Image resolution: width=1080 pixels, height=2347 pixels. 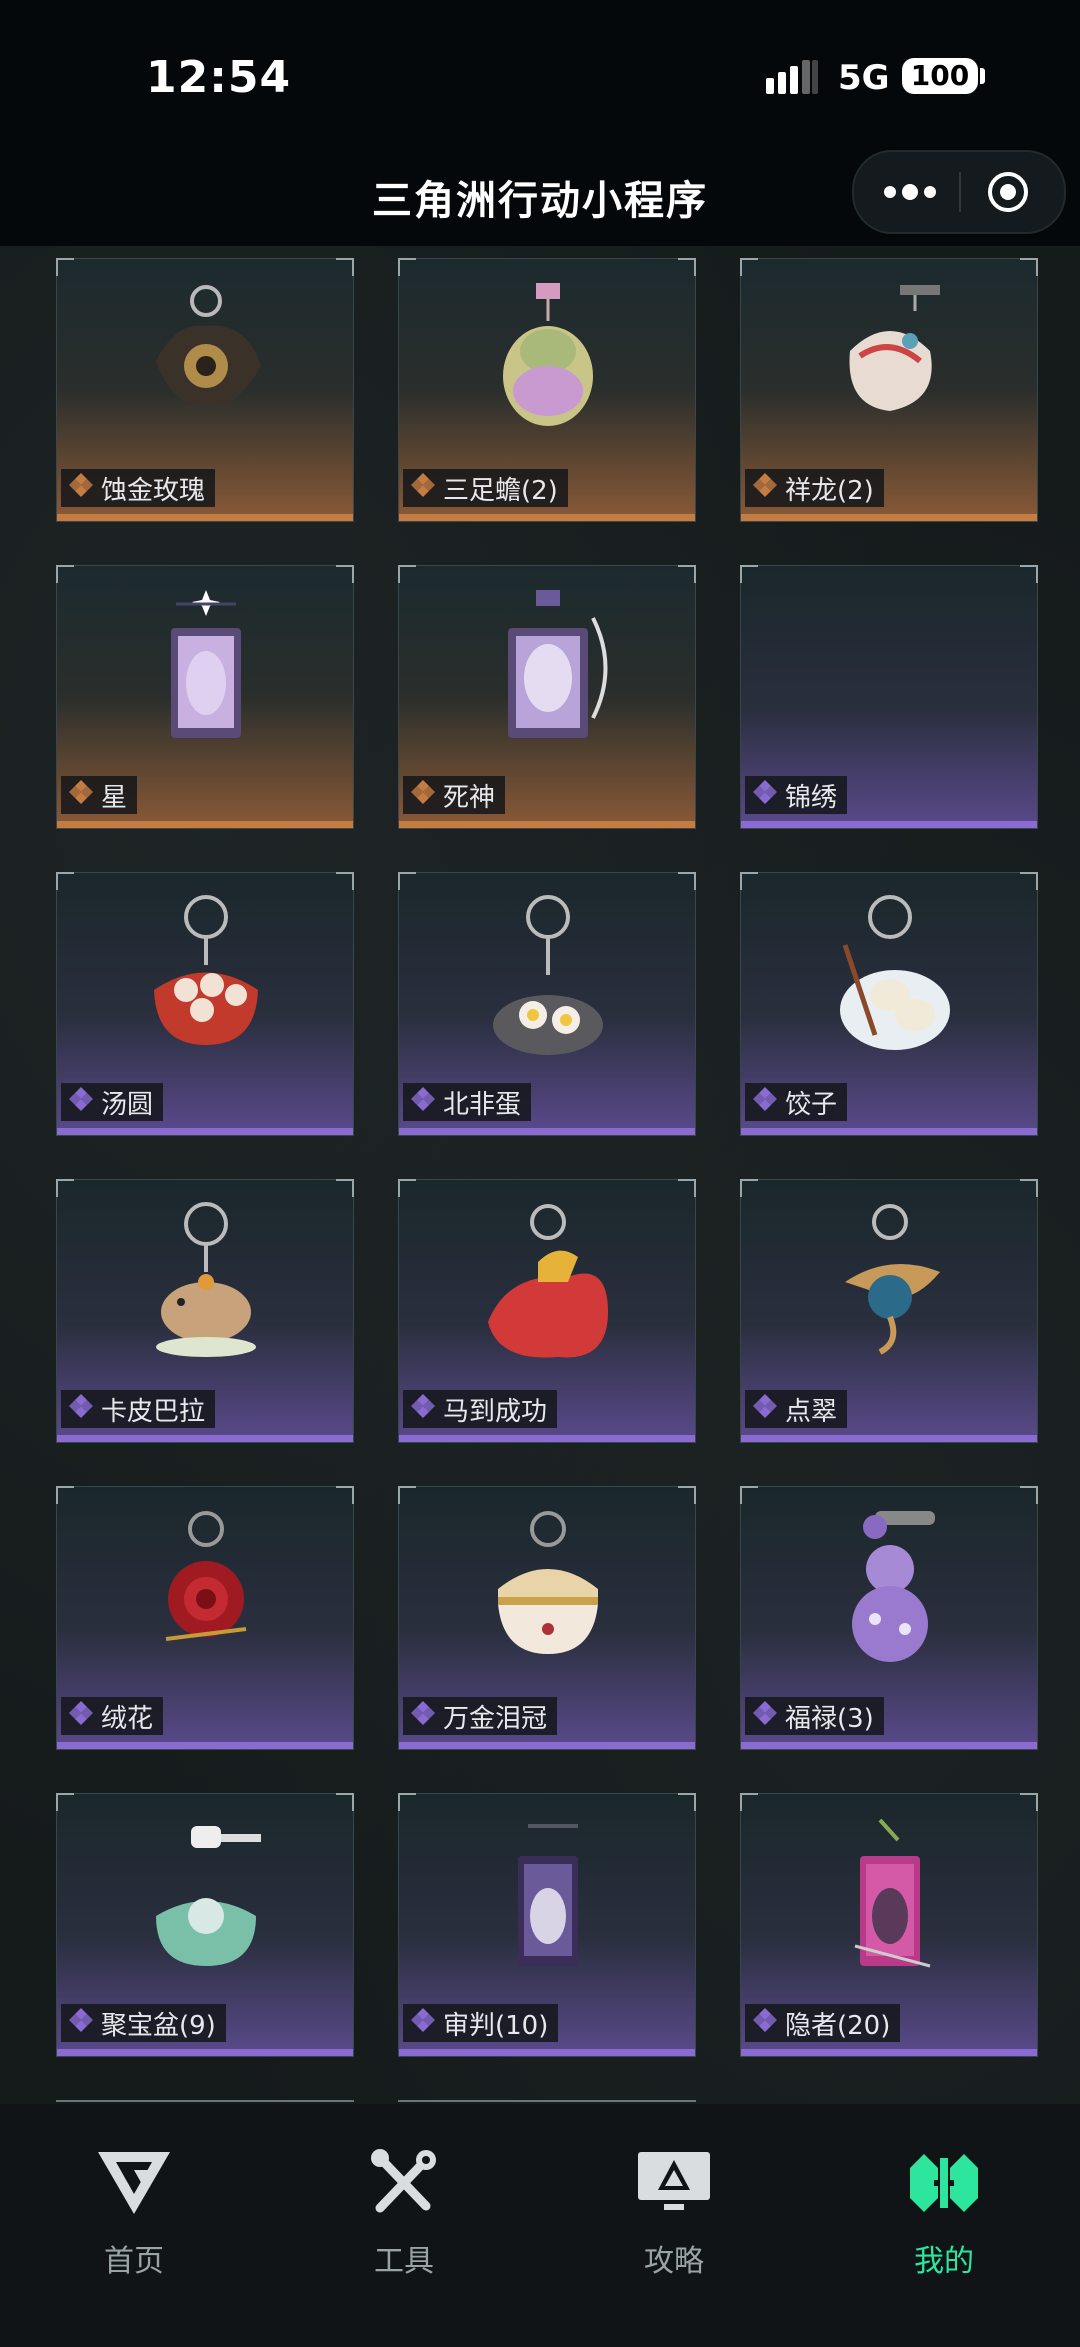 What do you see at coordinates (548, 1895) in the screenshot?
I see `judgement-card-keychain-image` at bounding box center [548, 1895].